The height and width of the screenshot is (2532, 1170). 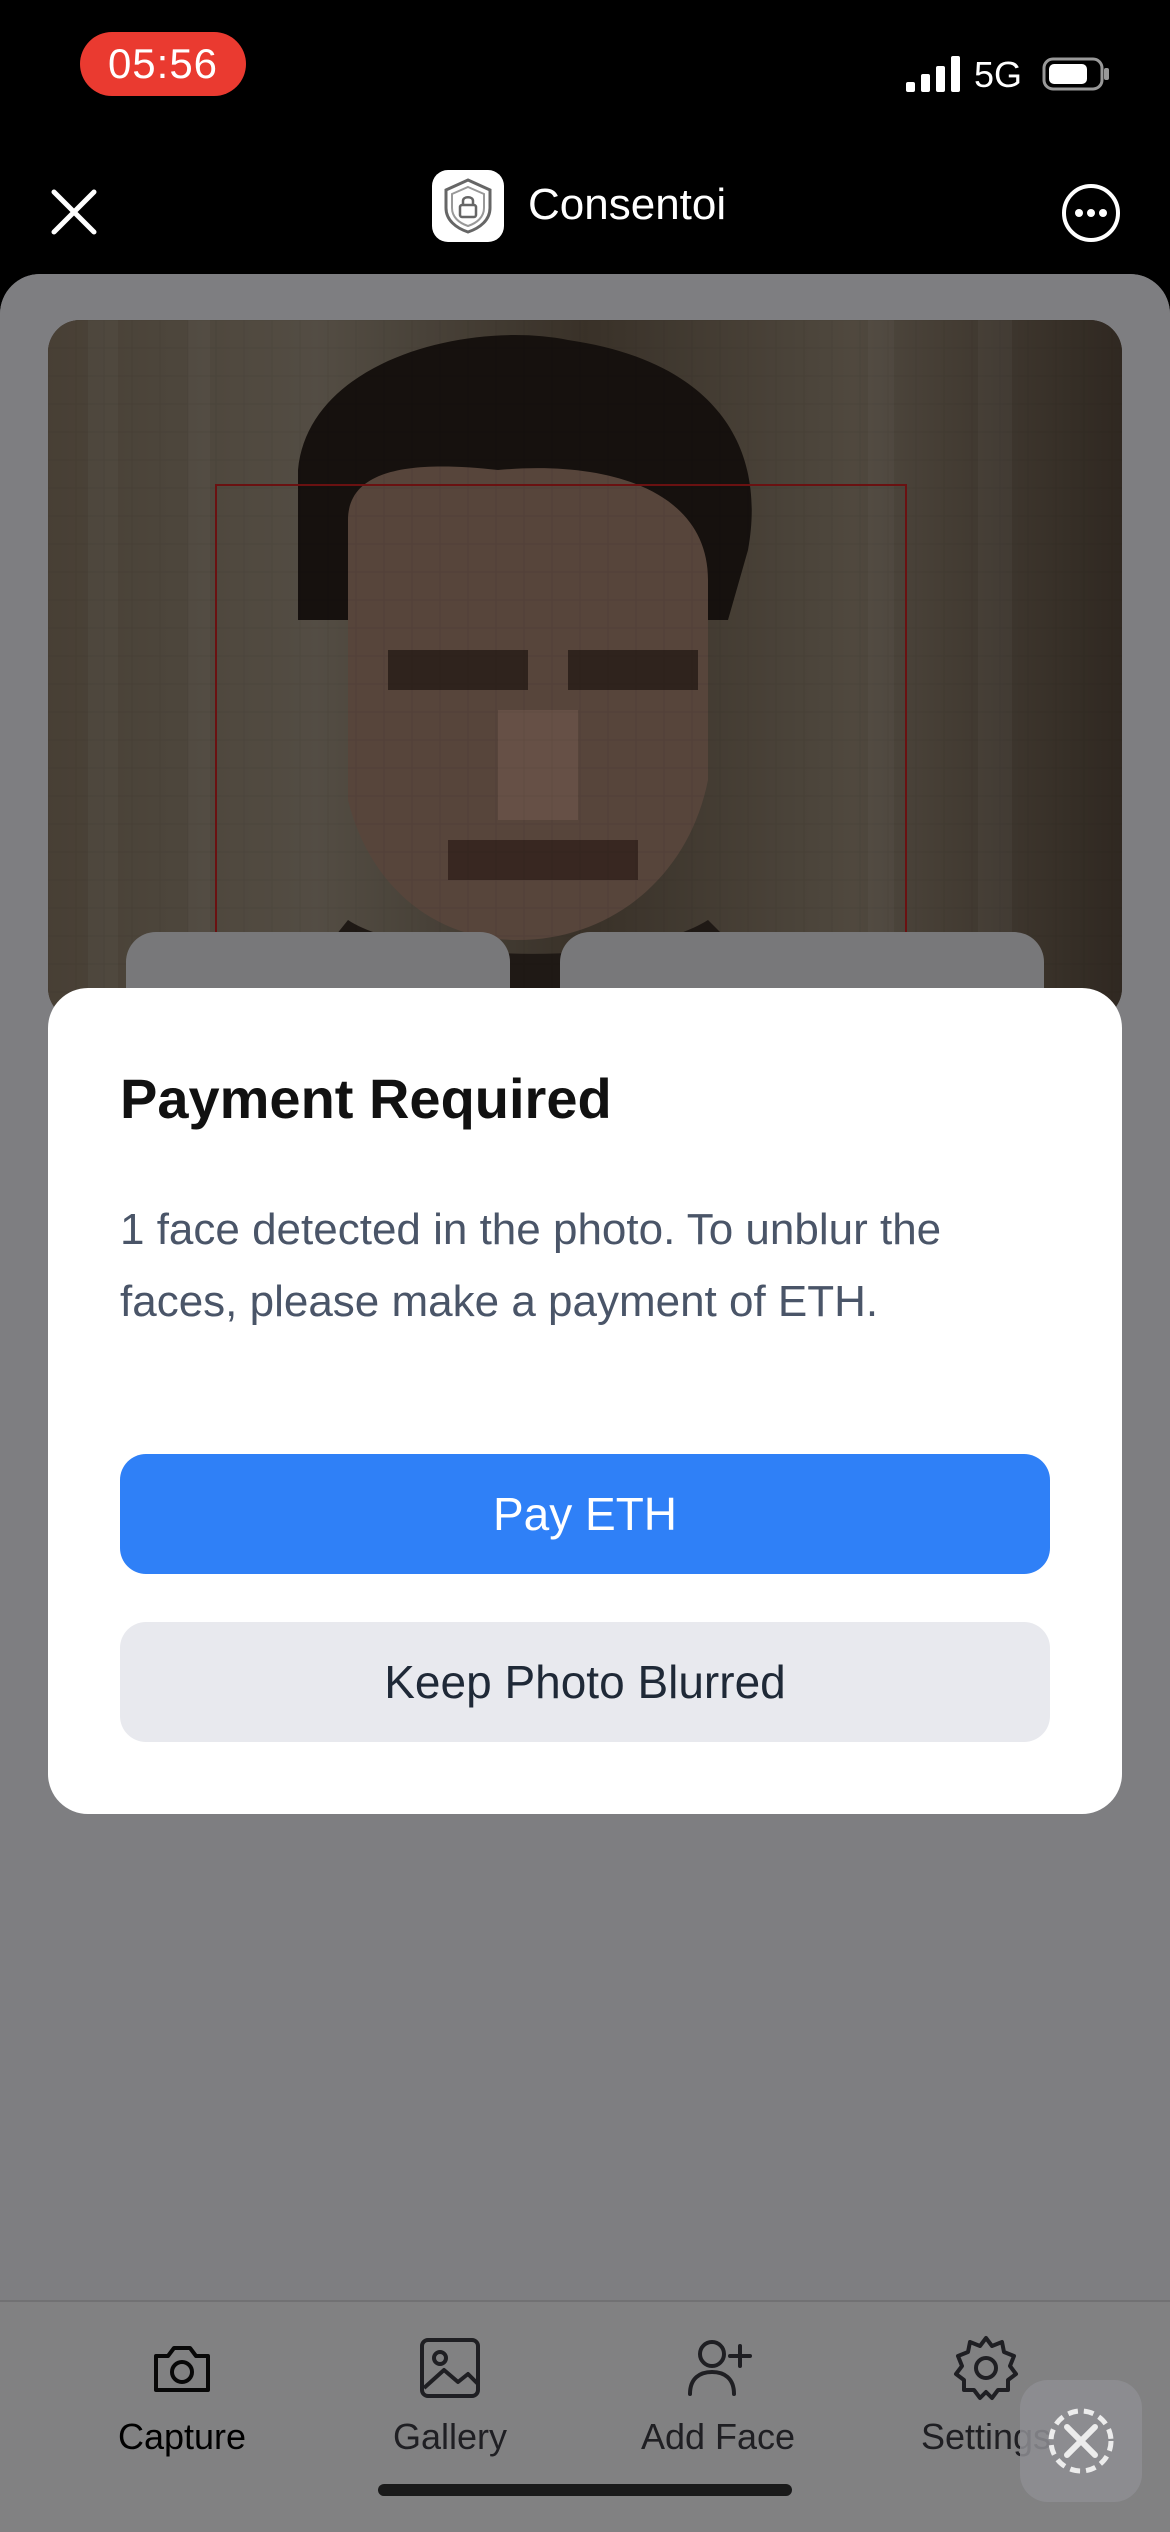 What do you see at coordinates (585, 1682) in the screenshot?
I see `keep-photo-blurred-button: Keep Photo Blurred` at bounding box center [585, 1682].